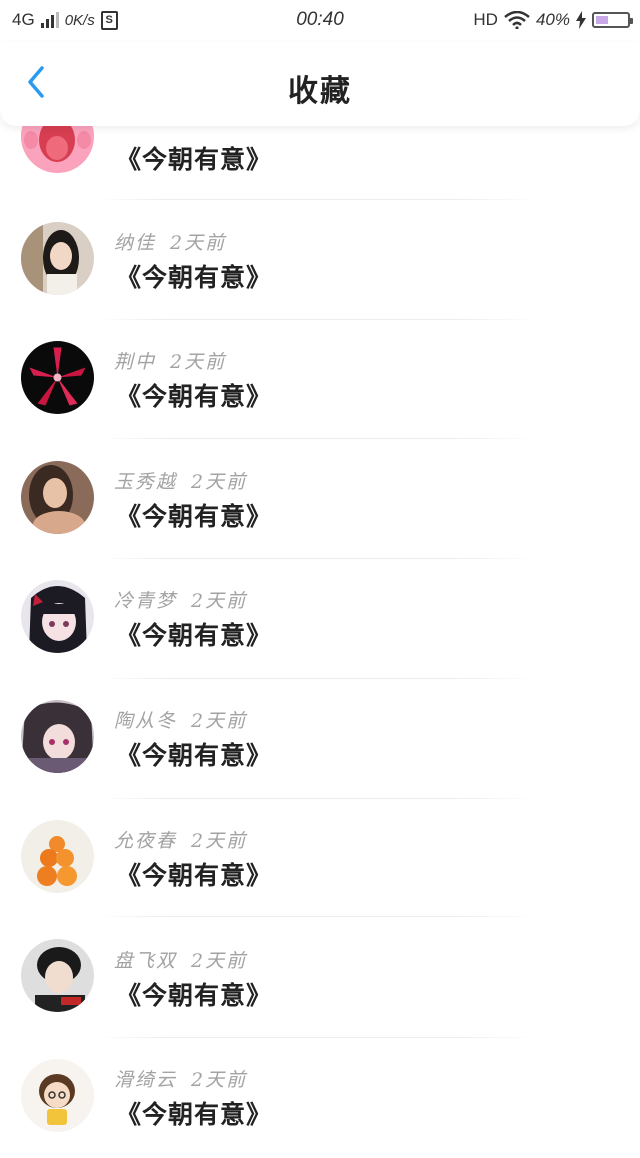 The height and width of the screenshot is (1158, 640). Describe the element at coordinates (146, 1080) in the screenshot. I see `user-name: 滑绮云` at that location.